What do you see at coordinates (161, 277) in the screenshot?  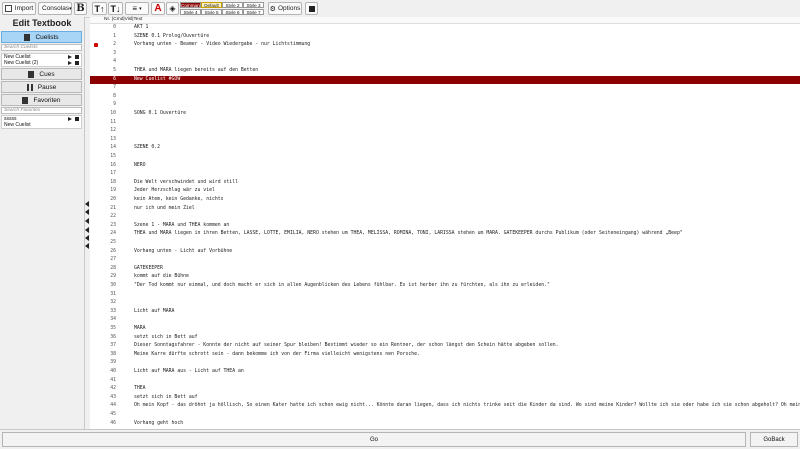 I see `line-text: kommt auf die Bühne` at bounding box center [161, 277].